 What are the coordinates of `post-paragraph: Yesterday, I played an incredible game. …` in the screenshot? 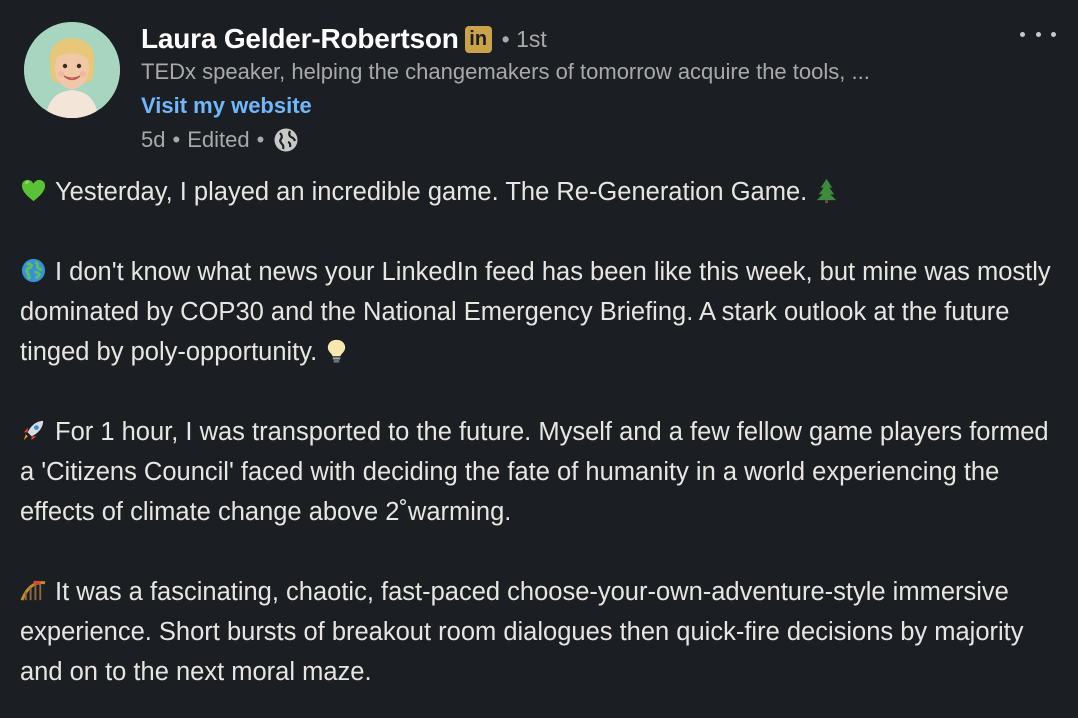 It's located at (540, 192).